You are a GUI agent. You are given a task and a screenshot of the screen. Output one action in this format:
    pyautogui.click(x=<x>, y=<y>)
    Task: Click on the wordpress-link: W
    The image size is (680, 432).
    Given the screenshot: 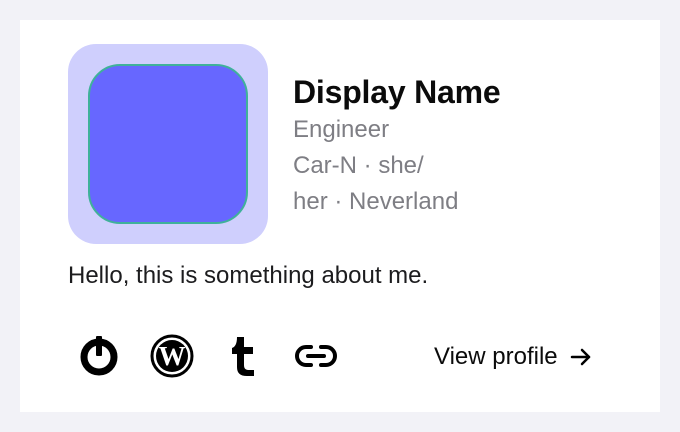 What is the action you would take?
    pyautogui.click(x=172, y=356)
    